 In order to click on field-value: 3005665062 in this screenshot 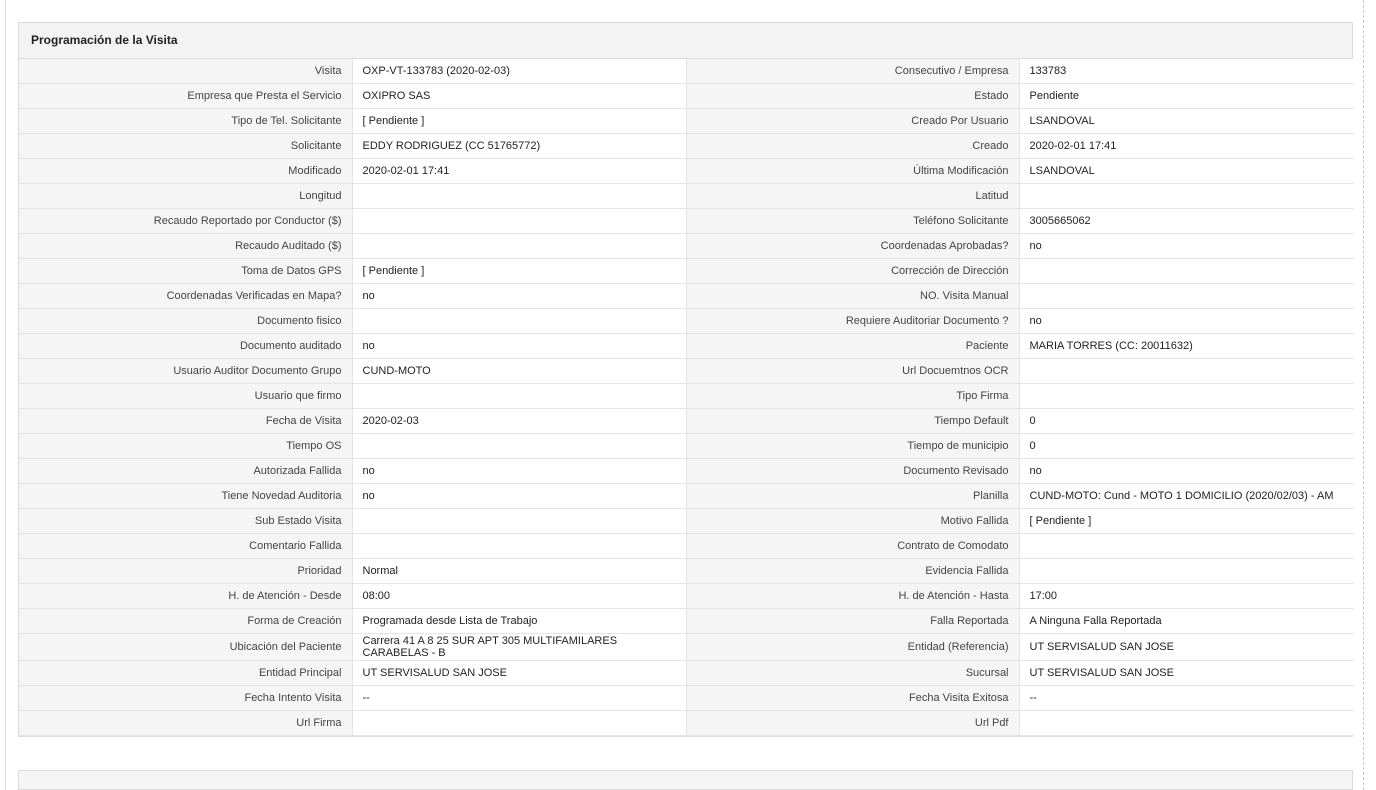, I will do `click(1186, 221)`.